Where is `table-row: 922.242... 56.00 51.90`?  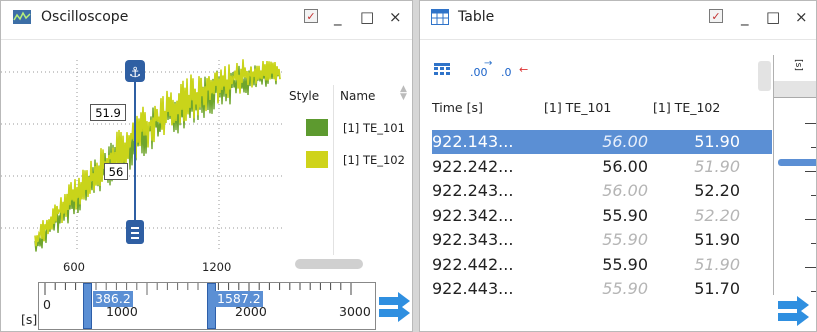
table-row: 922.242... 56.00 51.90 is located at coordinates (602, 167).